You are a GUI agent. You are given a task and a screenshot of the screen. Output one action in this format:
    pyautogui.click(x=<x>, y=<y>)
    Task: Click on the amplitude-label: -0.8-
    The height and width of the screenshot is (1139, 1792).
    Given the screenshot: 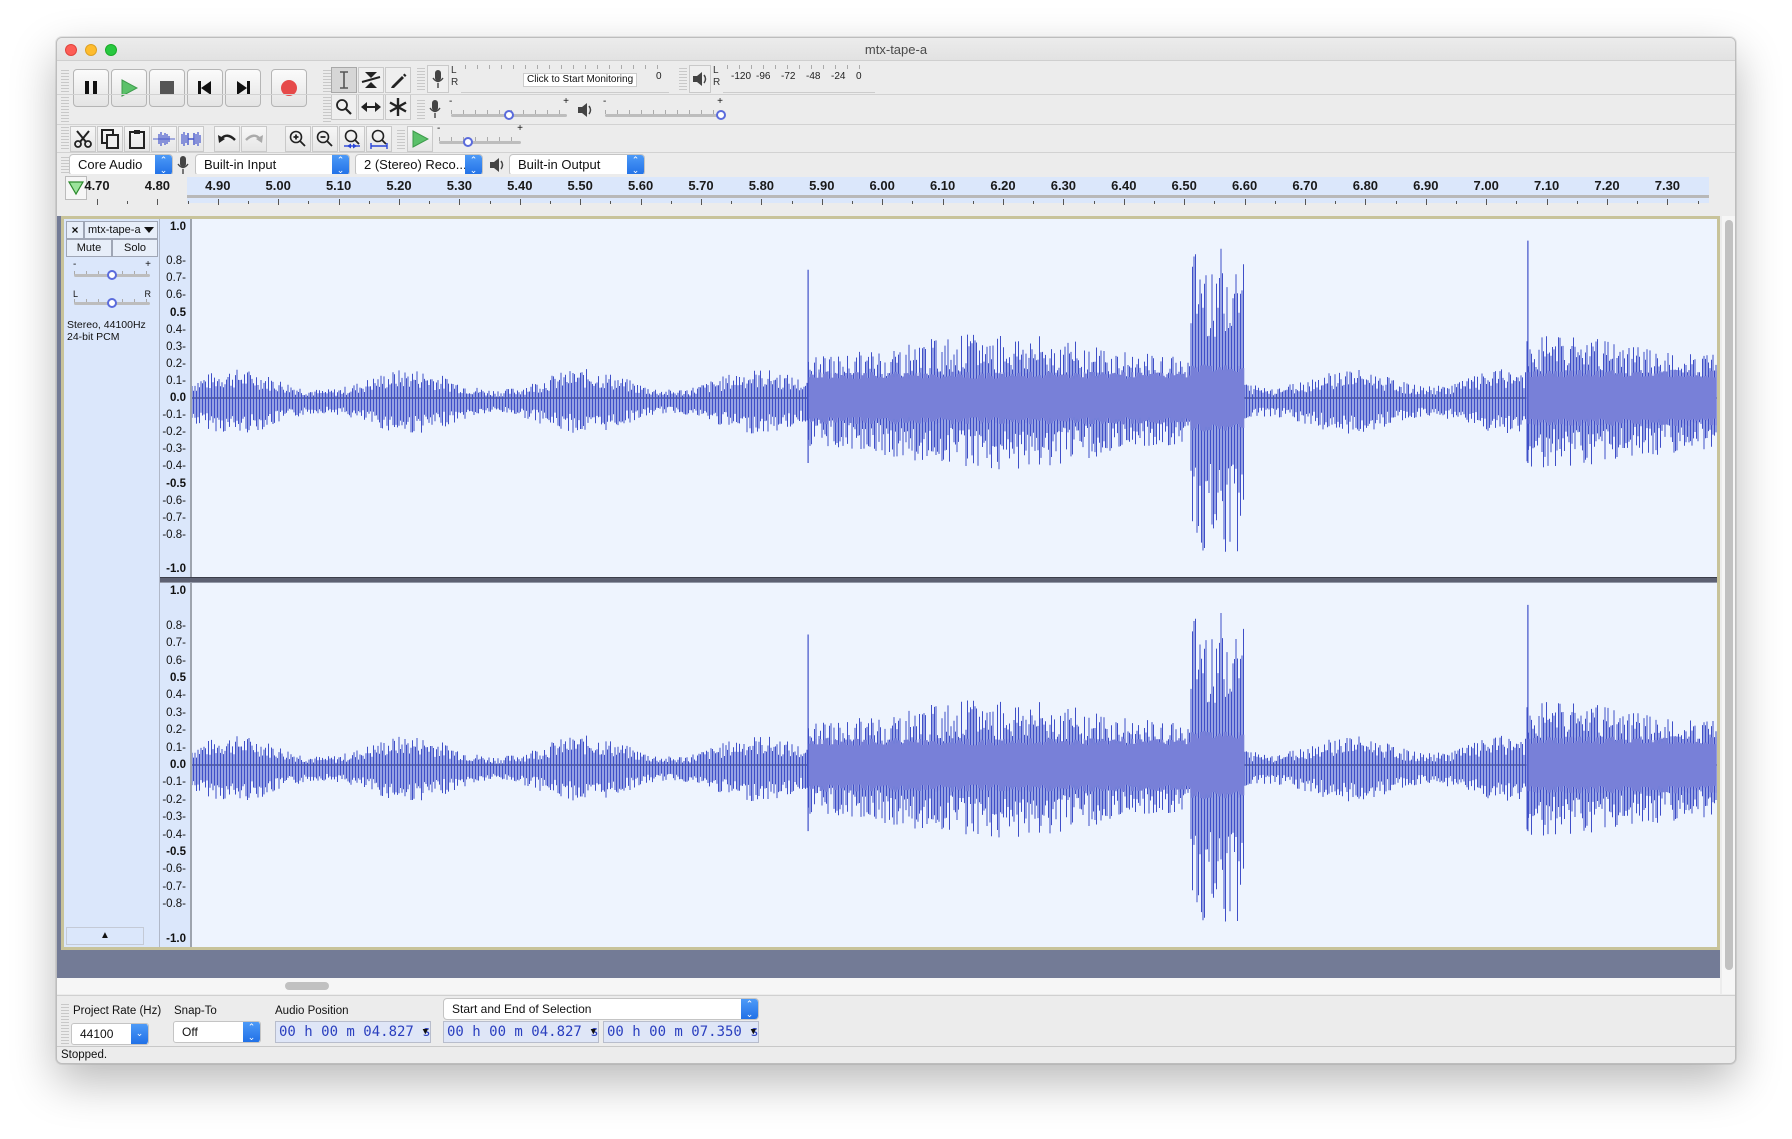 What is the action you would take?
    pyautogui.click(x=174, y=904)
    